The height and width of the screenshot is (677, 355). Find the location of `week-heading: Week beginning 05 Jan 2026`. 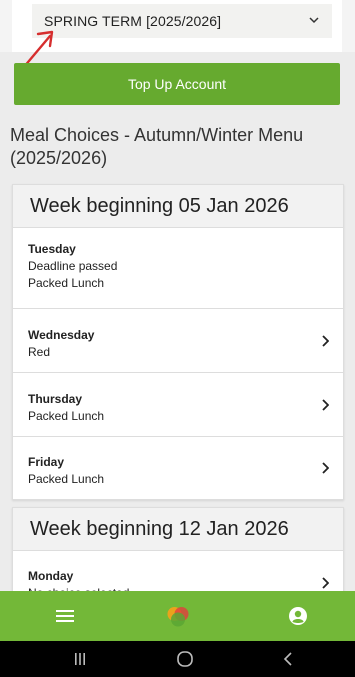

week-heading: Week beginning 05 Jan 2026 is located at coordinates (178, 206).